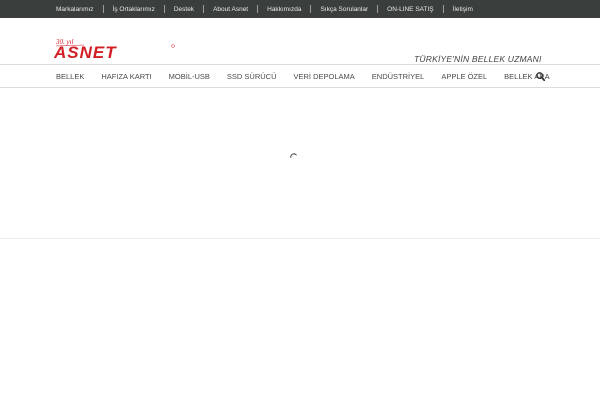  Describe the element at coordinates (463, 9) in the screenshot. I see `top-link-iletisim: İletişim` at that location.